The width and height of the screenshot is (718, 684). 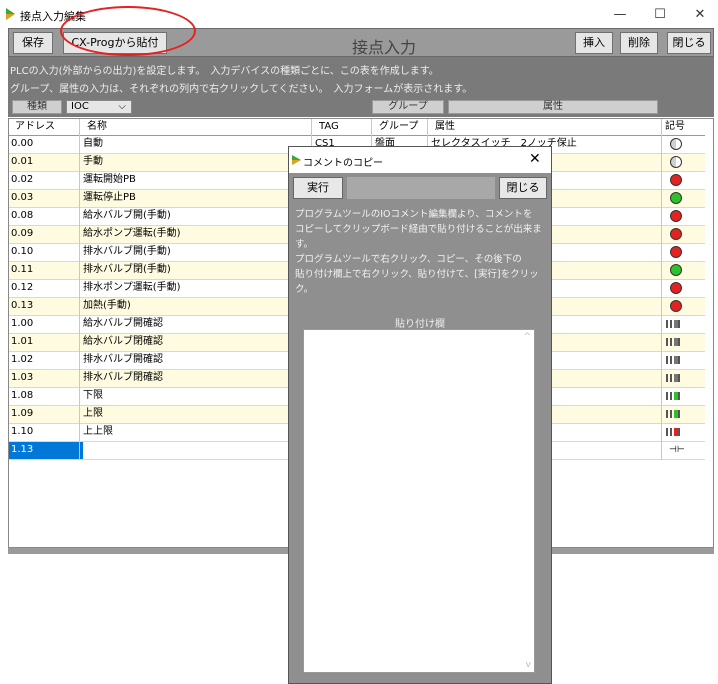 What do you see at coordinates (528, 665) in the screenshot?
I see `scroll-down-icon: v` at bounding box center [528, 665].